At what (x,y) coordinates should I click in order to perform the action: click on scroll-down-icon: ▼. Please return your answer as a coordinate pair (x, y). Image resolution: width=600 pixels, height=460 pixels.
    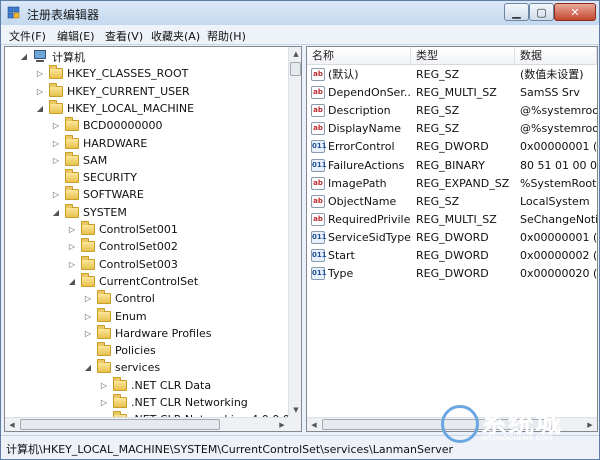
    Looking at the image, I should click on (295, 410).